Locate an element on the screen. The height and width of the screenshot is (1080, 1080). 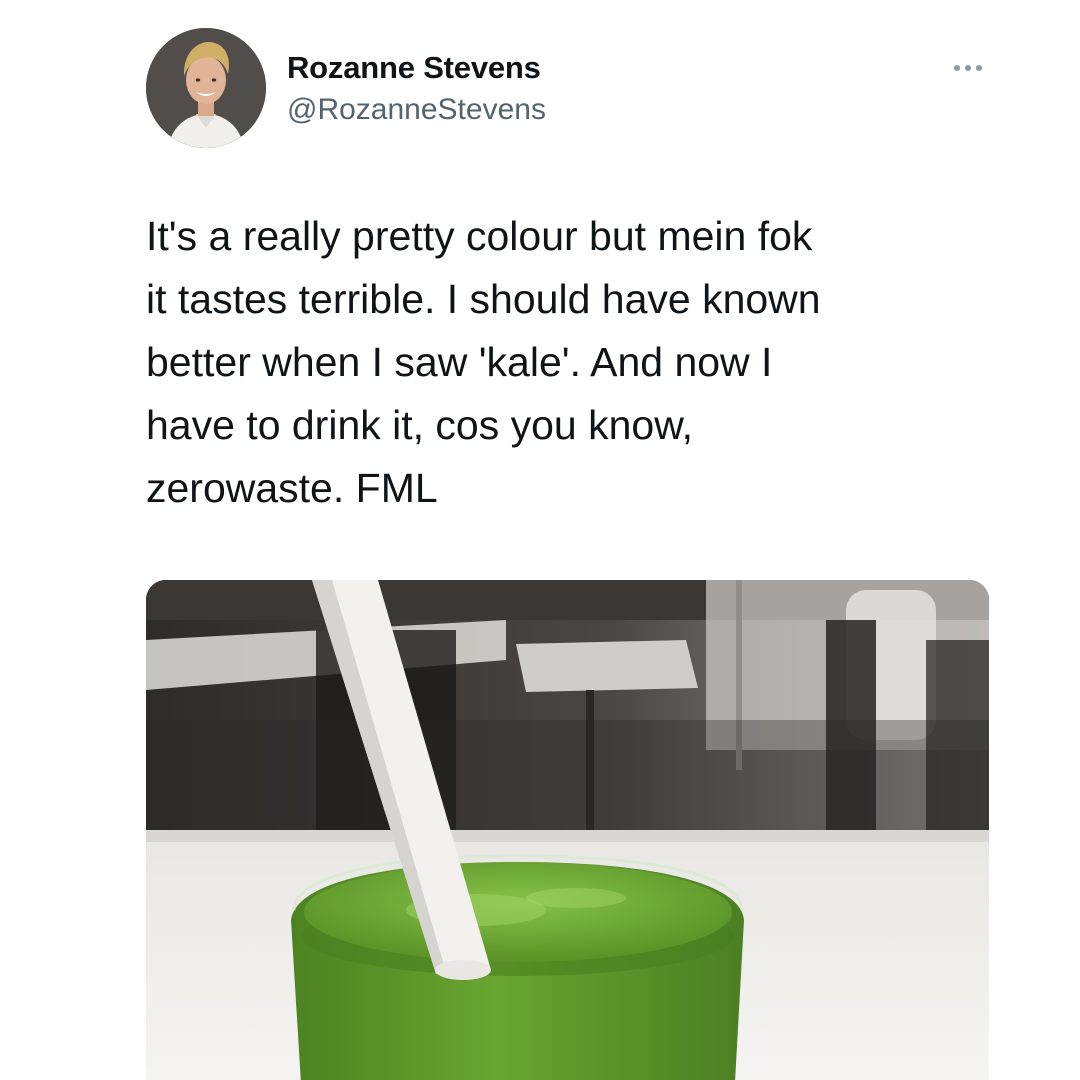
more-options-button is located at coordinates (968, 68).